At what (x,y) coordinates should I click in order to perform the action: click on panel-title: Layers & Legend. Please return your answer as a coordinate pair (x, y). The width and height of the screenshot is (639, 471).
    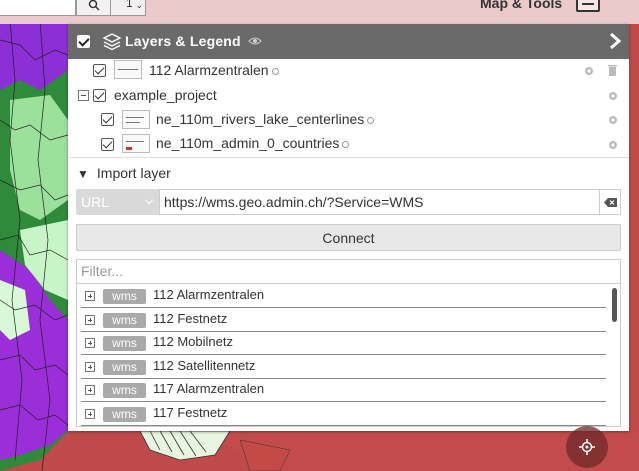
    Looking at the image, I should click on (183, 41).